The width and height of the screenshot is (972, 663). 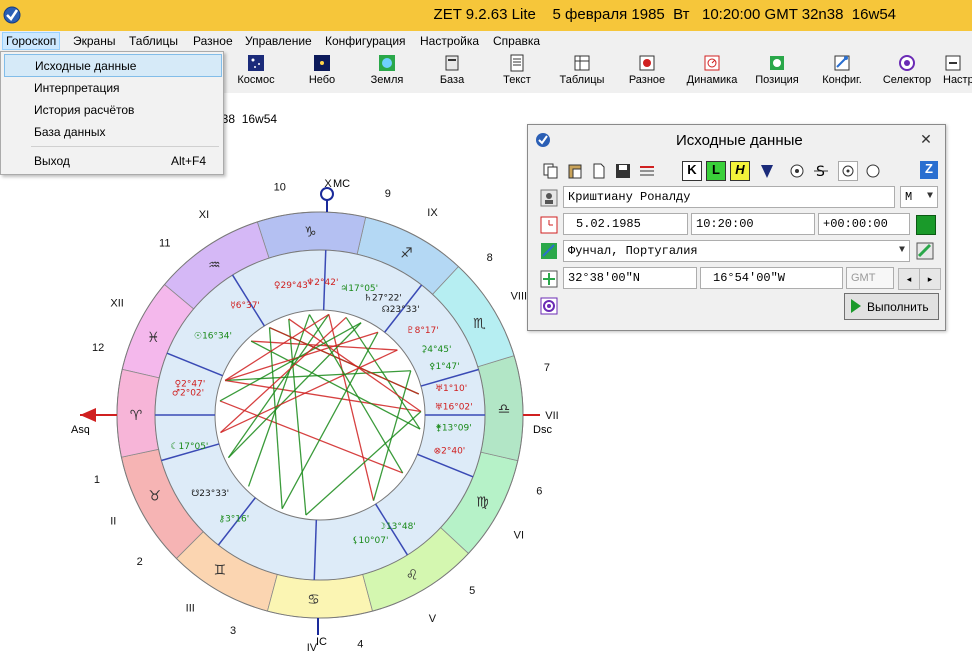 I want to click on radio-selected-icon, so click(x=848, y=171).